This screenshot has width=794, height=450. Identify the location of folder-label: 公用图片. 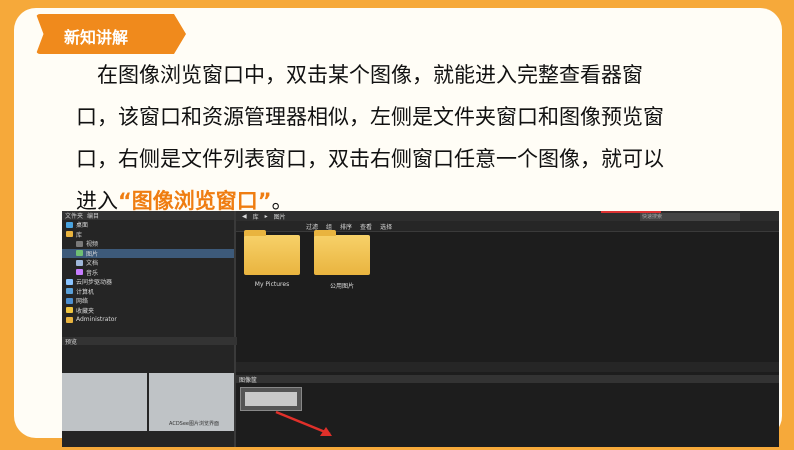
(341, 286).